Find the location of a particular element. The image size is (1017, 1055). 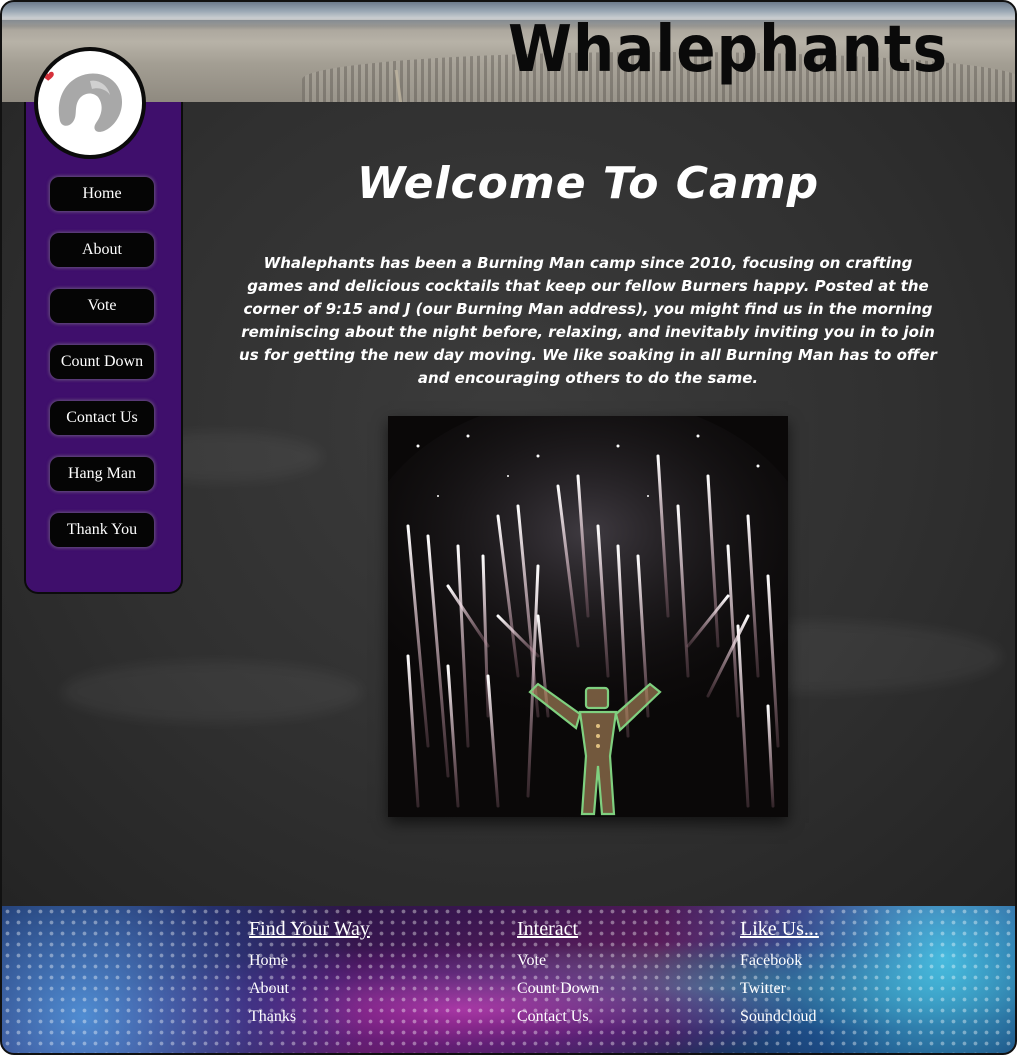

footer-heading: Interact is located at coordinates (558, 929).